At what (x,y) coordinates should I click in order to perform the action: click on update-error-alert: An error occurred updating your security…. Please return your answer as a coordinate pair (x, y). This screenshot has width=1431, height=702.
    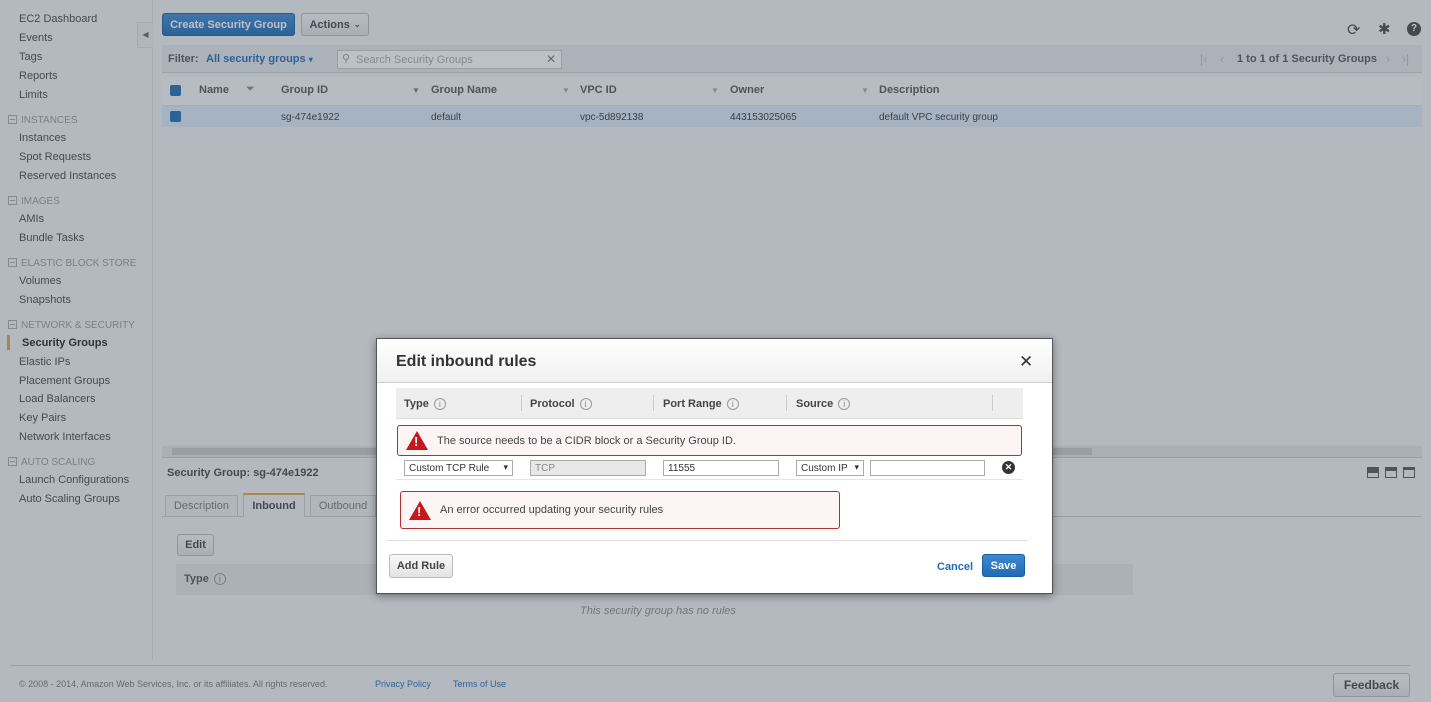
    Looking at the image, I should click on (620, 510).